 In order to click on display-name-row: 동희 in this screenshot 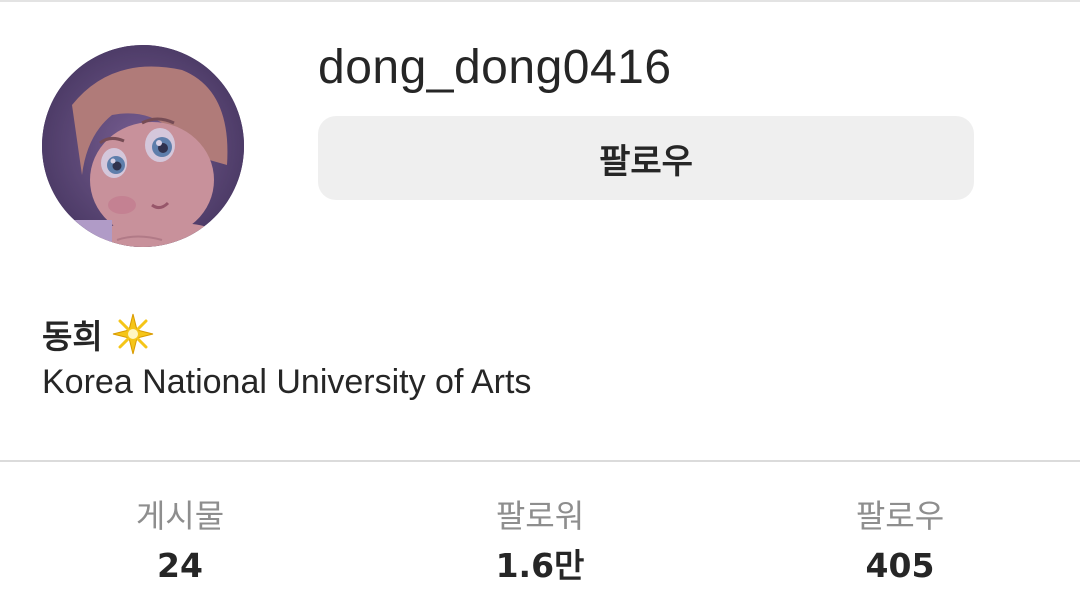, I will do `click(98, 334)`.